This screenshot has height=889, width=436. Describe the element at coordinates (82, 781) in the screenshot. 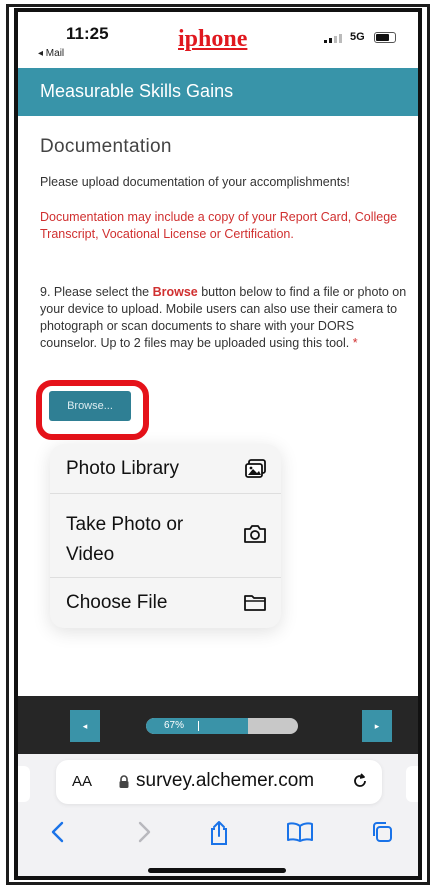

I see `text-size-button: AA` at that location.